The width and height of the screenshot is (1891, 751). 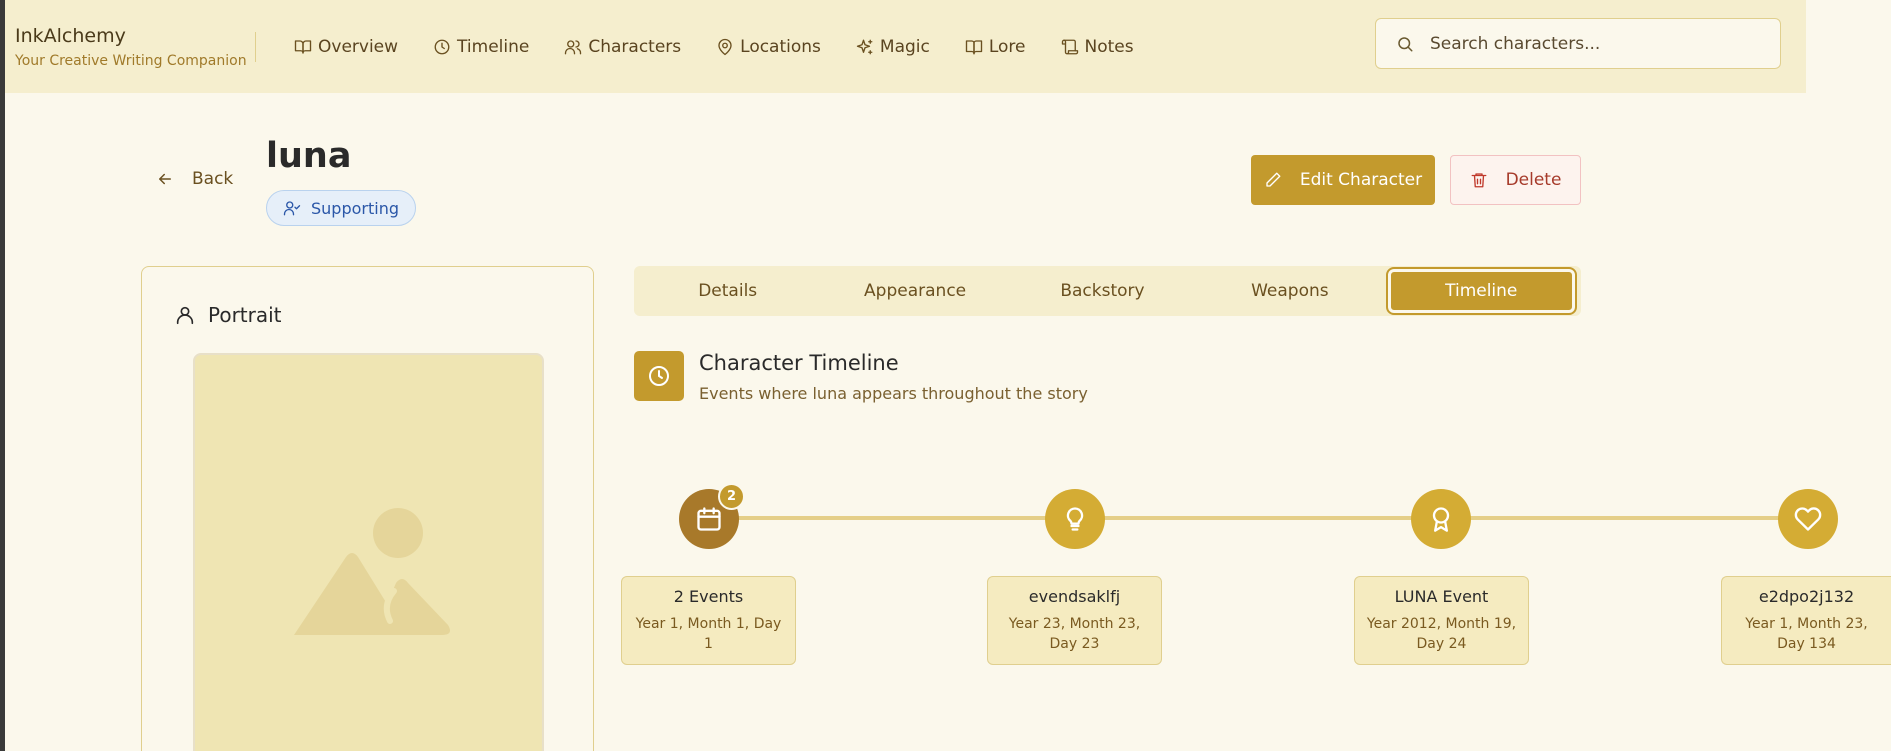 I want to click on delete-label: Delete, so click(x=1533, y=180).